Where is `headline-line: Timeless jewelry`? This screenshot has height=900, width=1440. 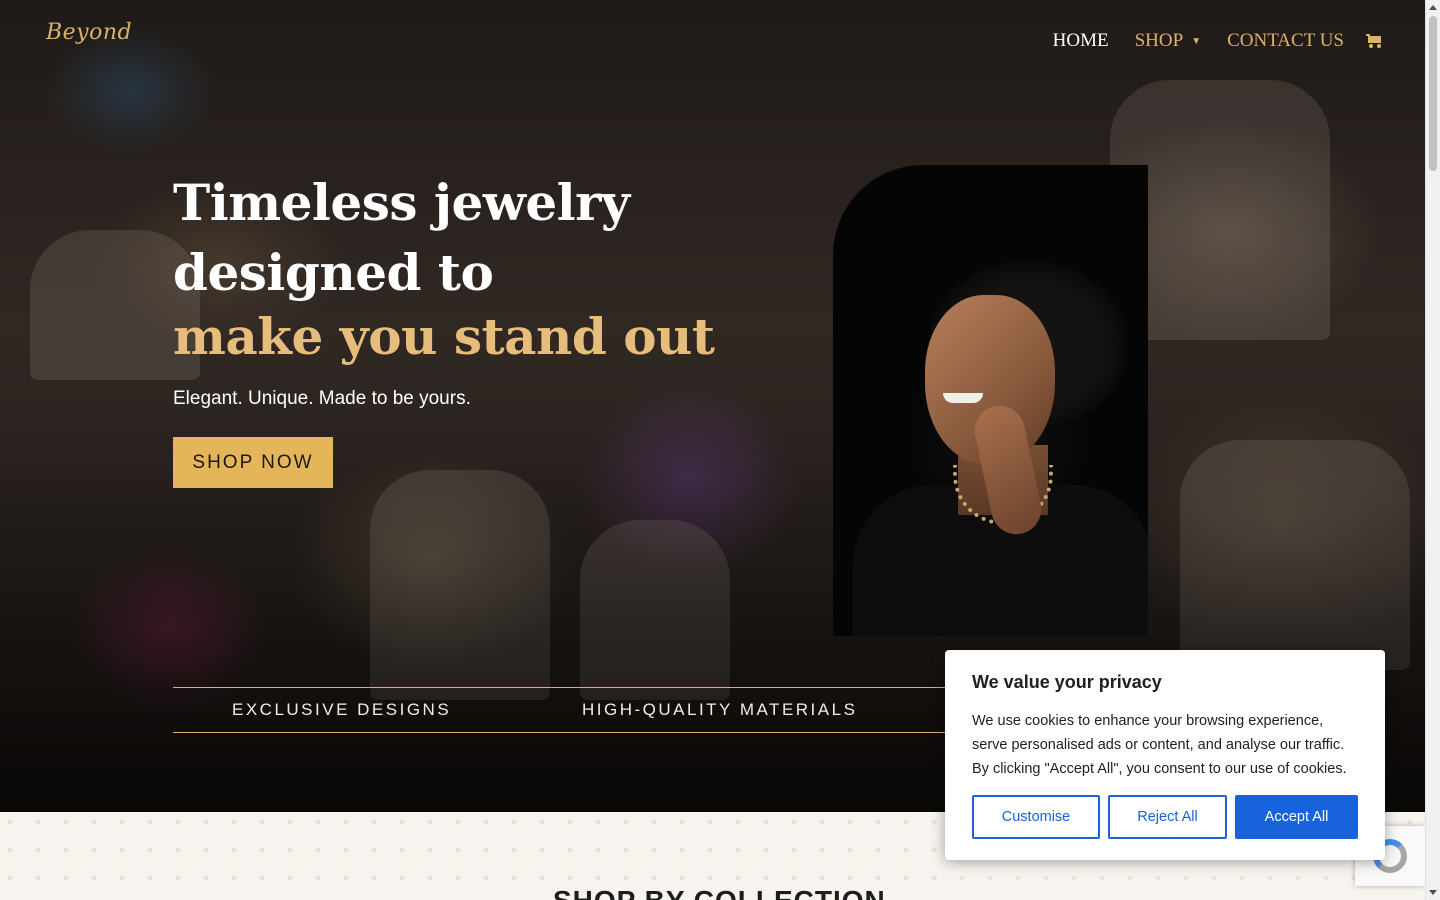
headline-line: Timeless jewelry is located at coordinates (401, 202).